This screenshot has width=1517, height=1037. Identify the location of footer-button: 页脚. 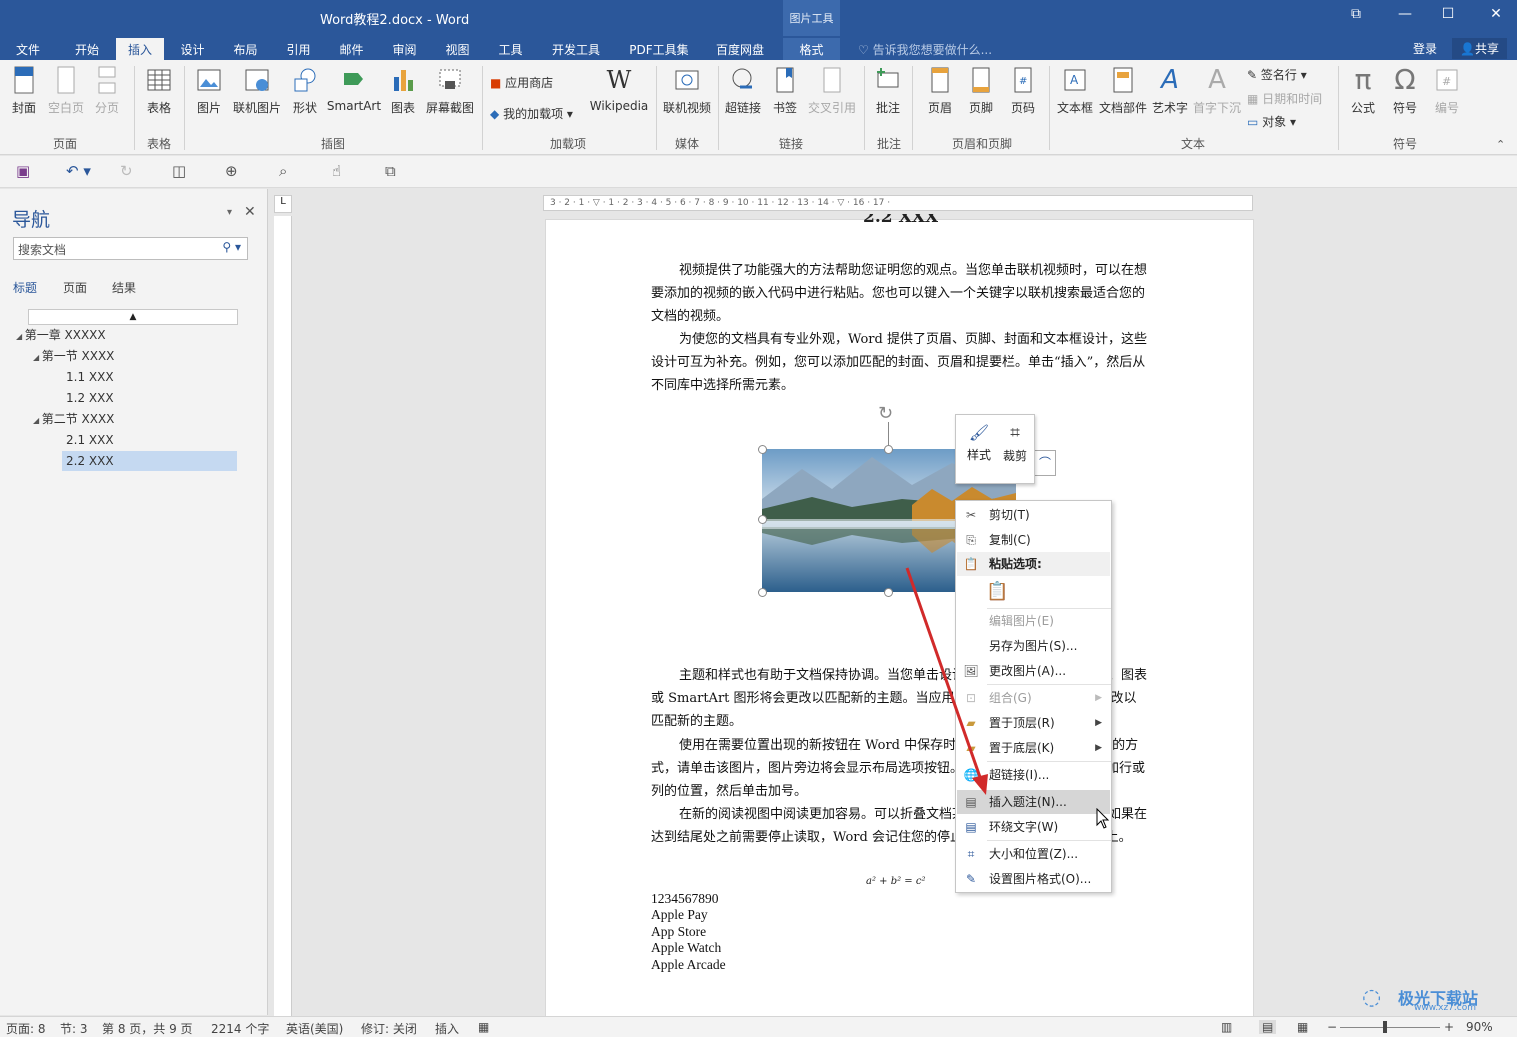
(981, 90).